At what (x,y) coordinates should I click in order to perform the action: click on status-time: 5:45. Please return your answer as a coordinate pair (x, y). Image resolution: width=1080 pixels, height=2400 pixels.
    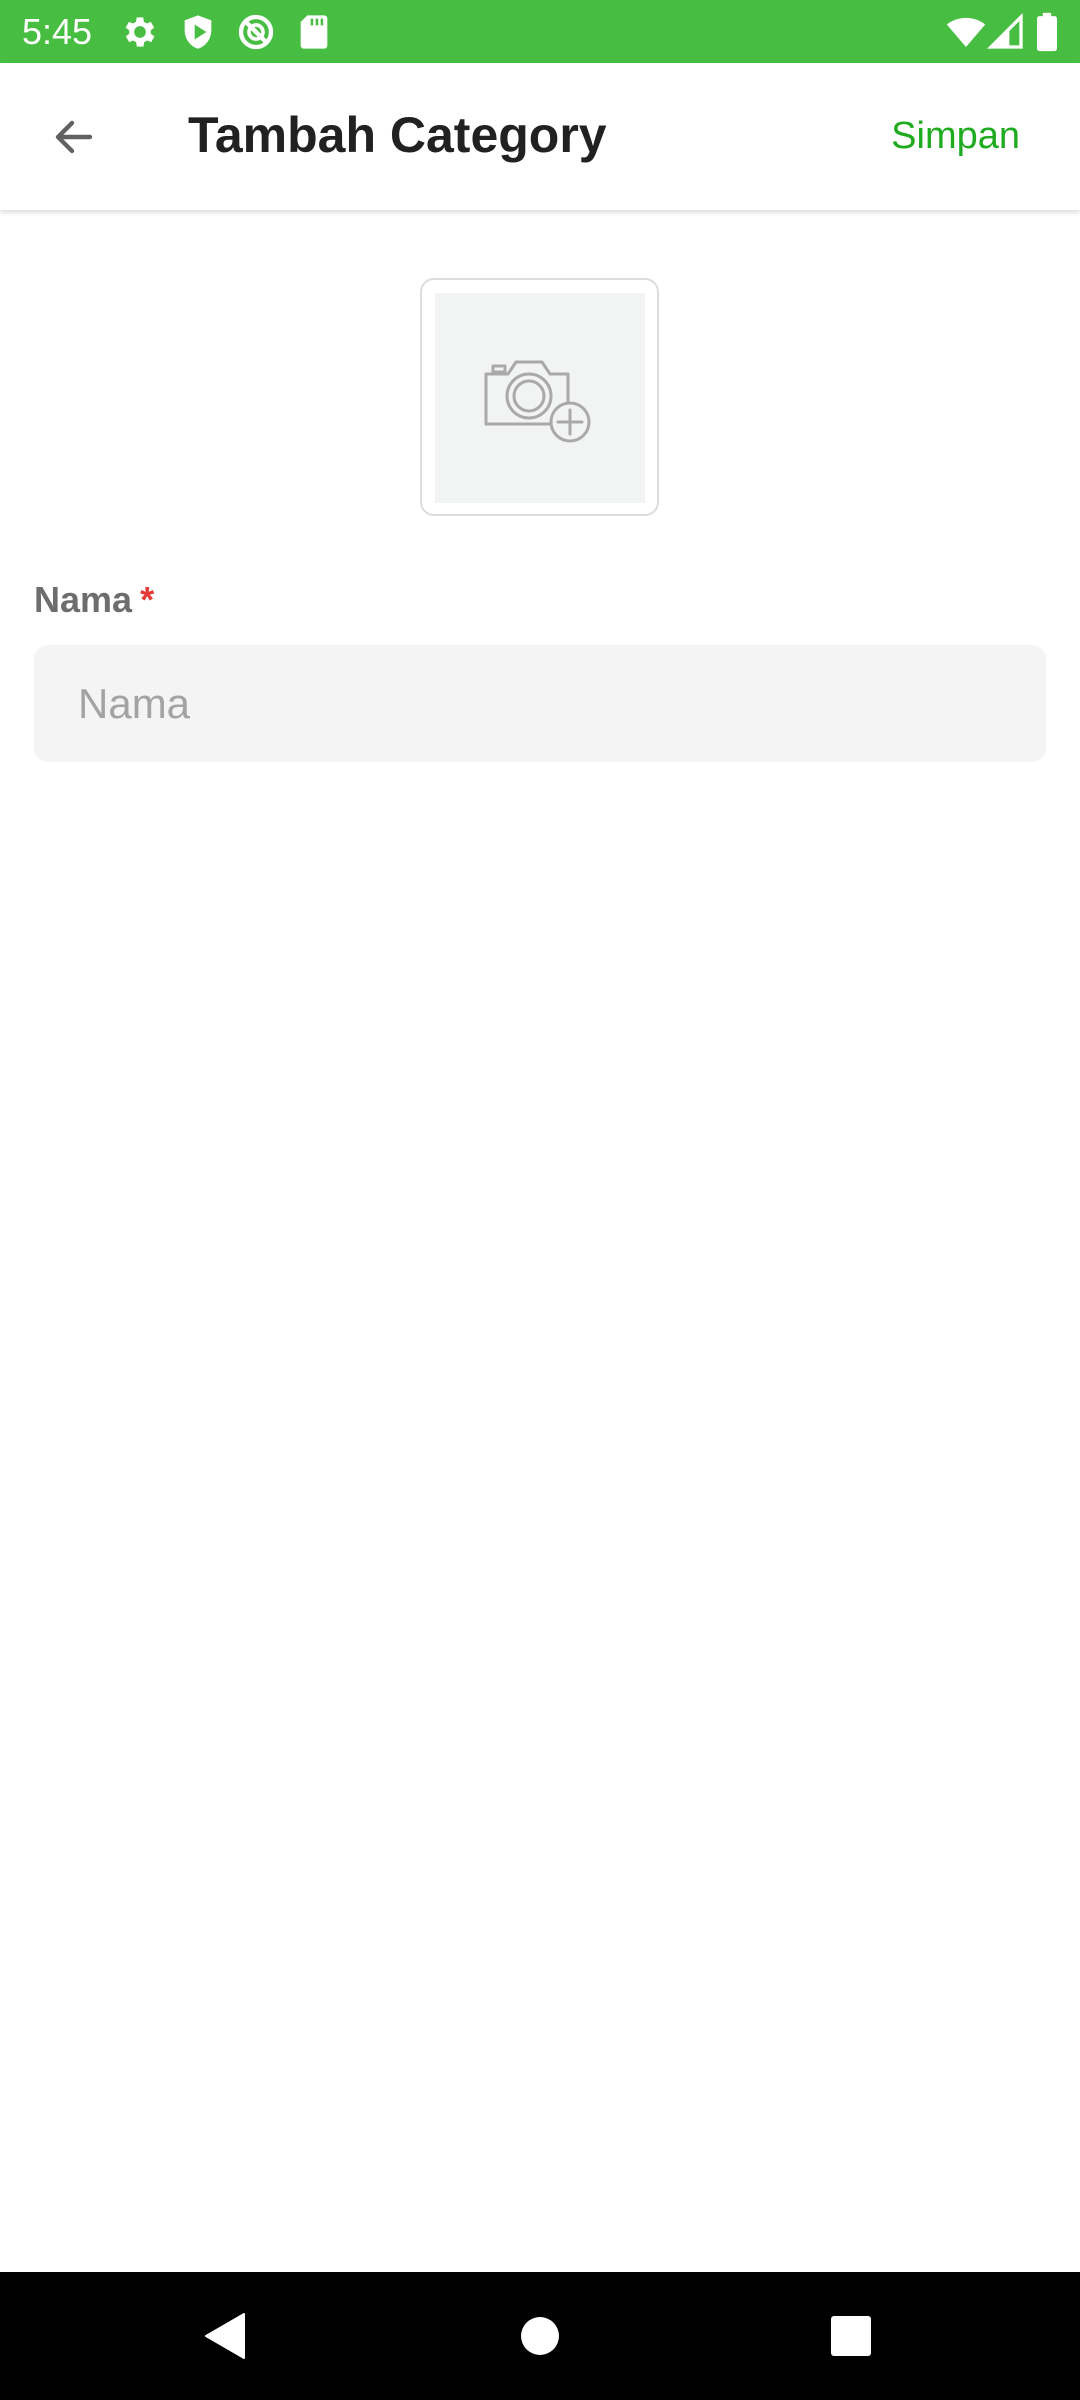
    Looking at the image, I should click on (57, 31).